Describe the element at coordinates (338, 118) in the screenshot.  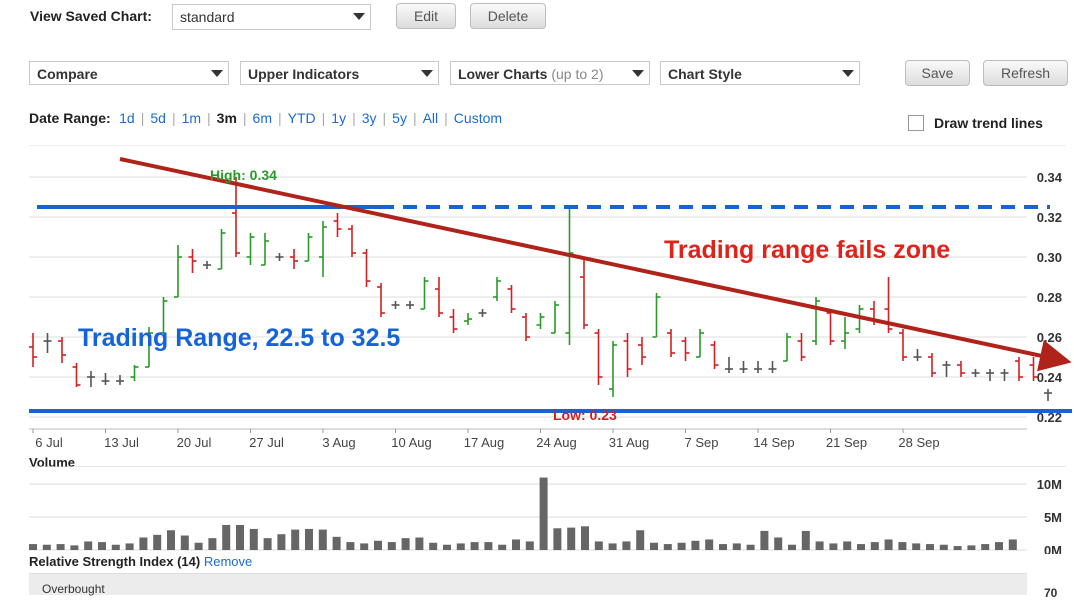
I see `date-range-1y: 1y` at that location.